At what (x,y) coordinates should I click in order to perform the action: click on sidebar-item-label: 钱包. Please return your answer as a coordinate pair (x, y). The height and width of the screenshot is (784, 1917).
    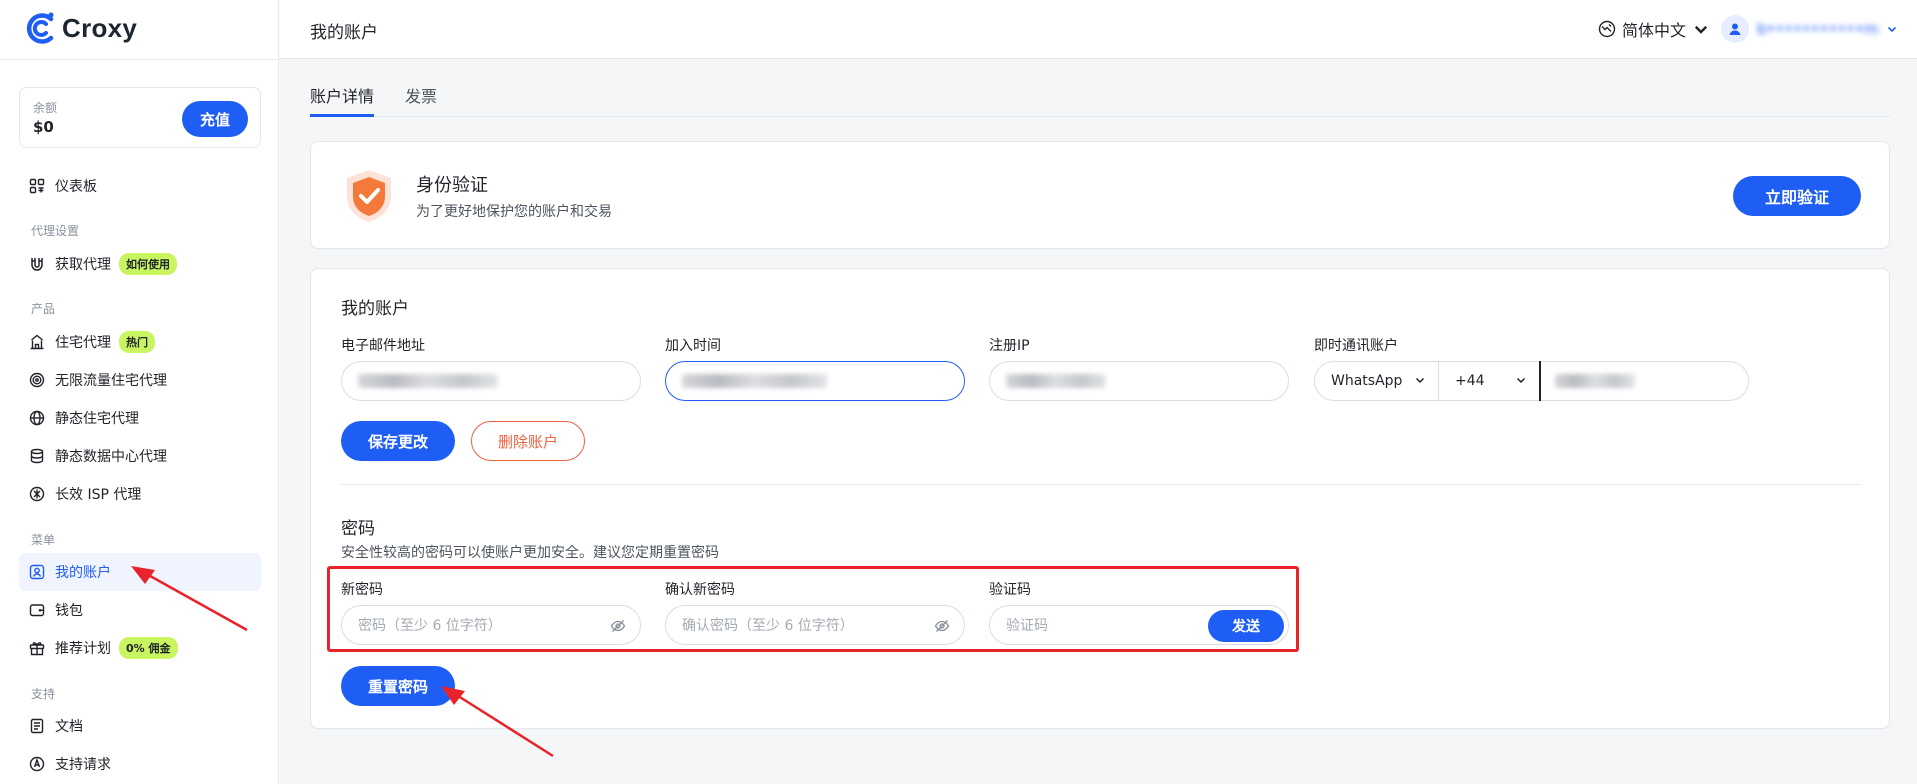
    Looking at the image, I should click on (69, 611).